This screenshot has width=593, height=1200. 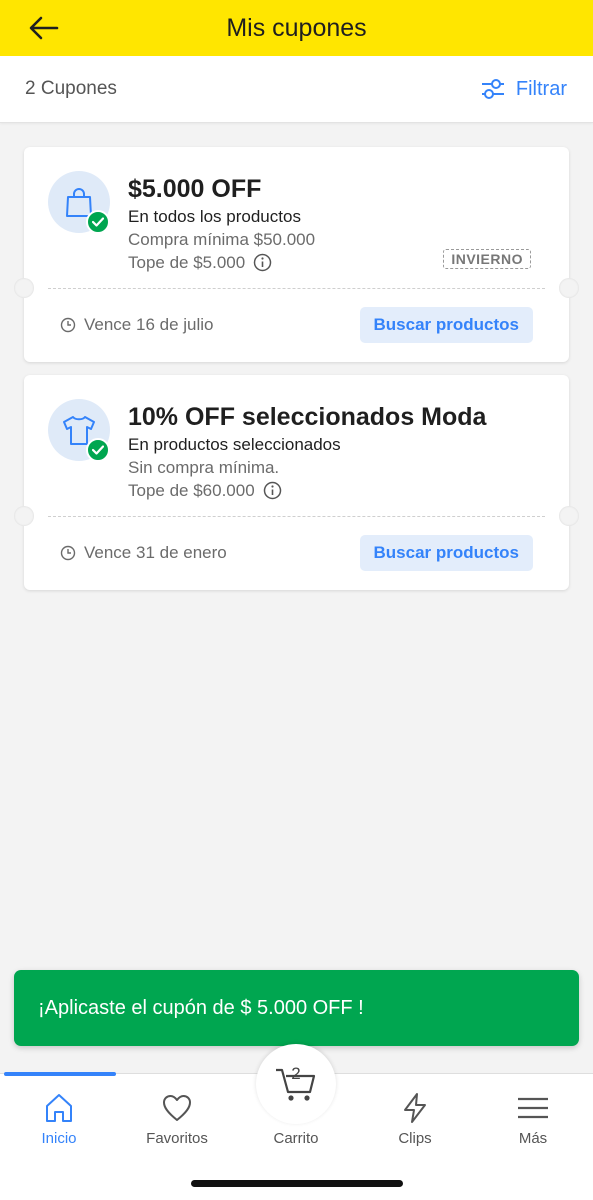 I want to click on success-toast: ¡Aplicaste el cupón de $ 5.000 OFF !, so click(x=296, y=1008).